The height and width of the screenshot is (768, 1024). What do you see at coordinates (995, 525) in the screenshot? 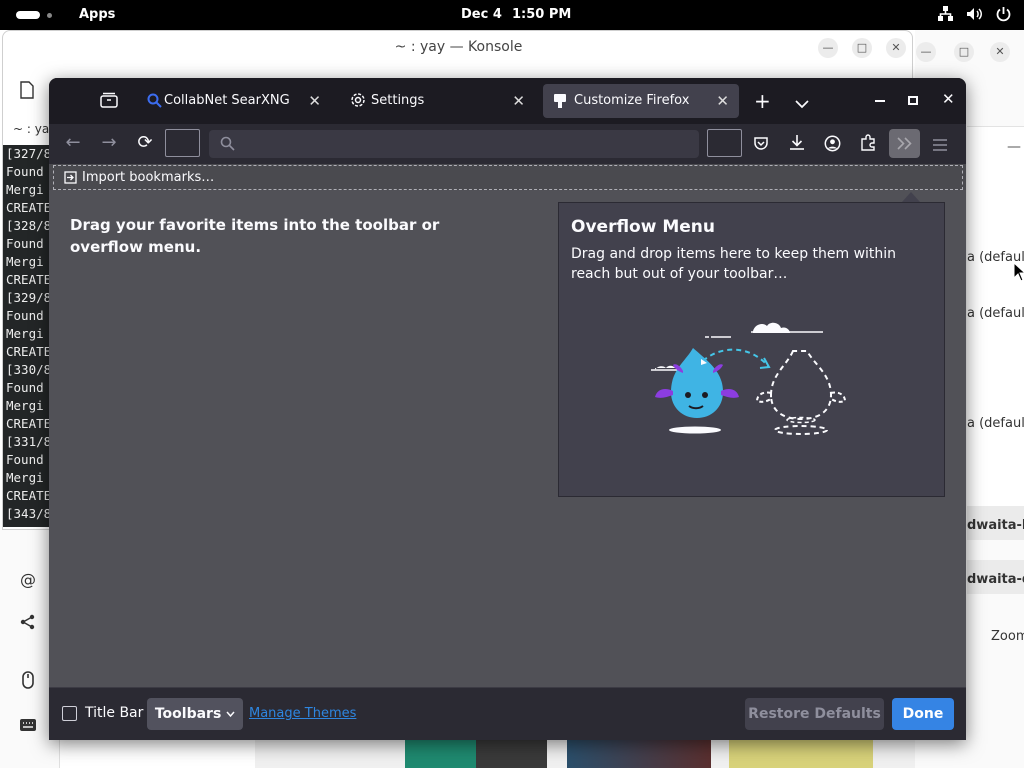
I see `settings-row-4: dwaita-l.j` at bounding box center [995, 525].